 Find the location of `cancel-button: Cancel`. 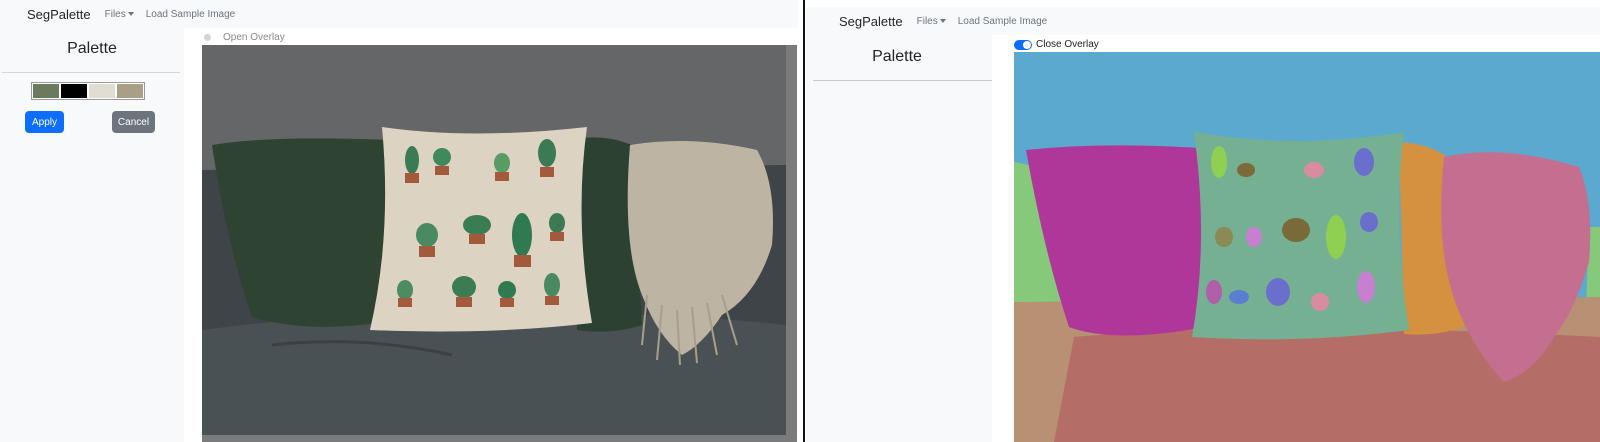

cancel-button: Cancel is located at coordinates (133, 122).